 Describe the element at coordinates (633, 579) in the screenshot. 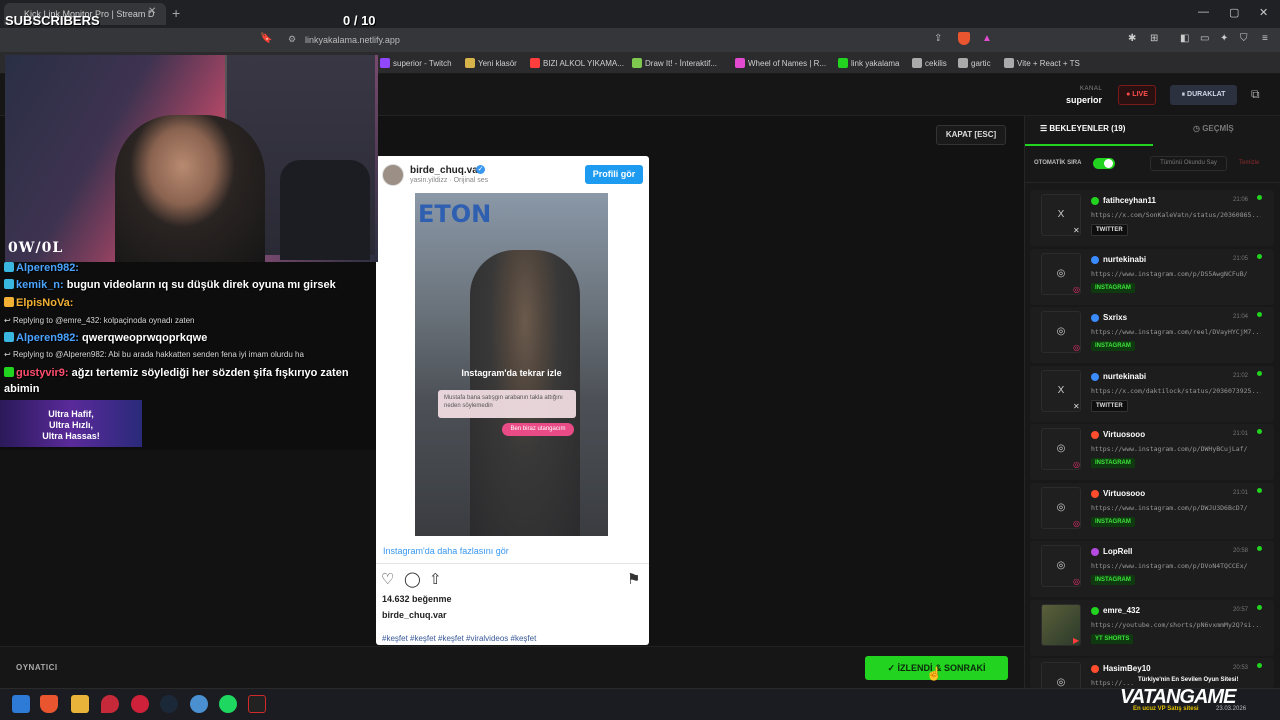

I see `save-icon: ⚑` at that location.